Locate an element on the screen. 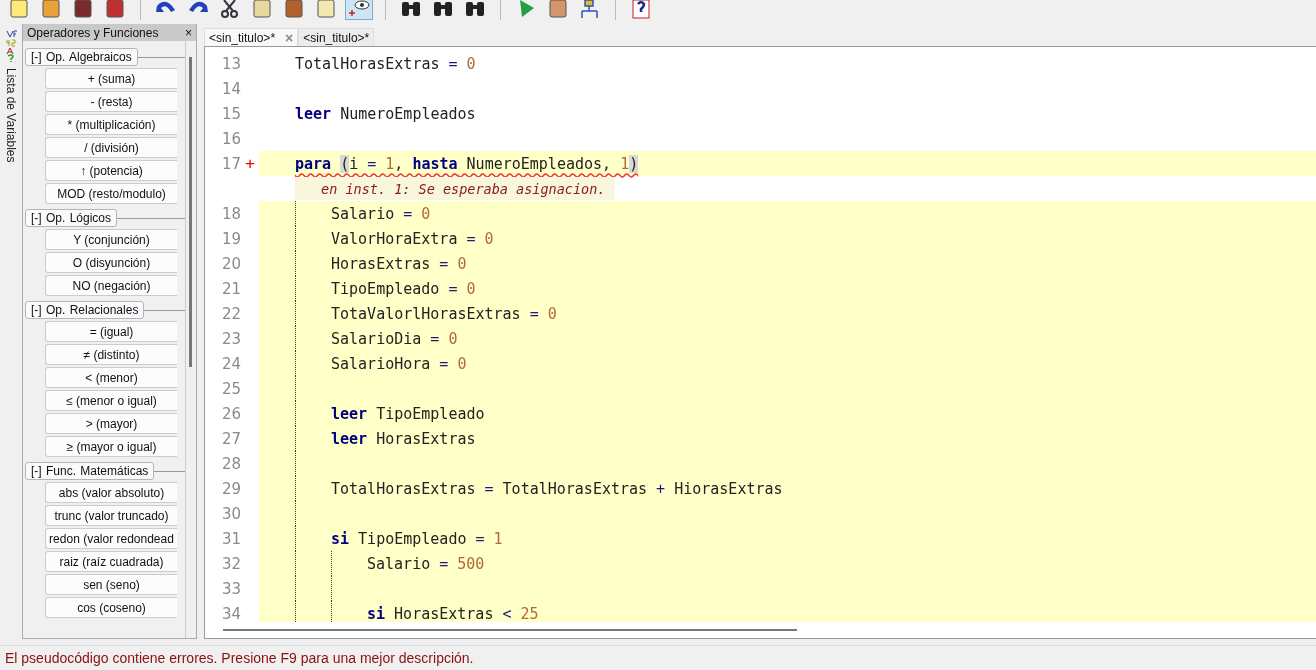  code-line: SalarioDia = 0 is located at coordinates (394, 338).